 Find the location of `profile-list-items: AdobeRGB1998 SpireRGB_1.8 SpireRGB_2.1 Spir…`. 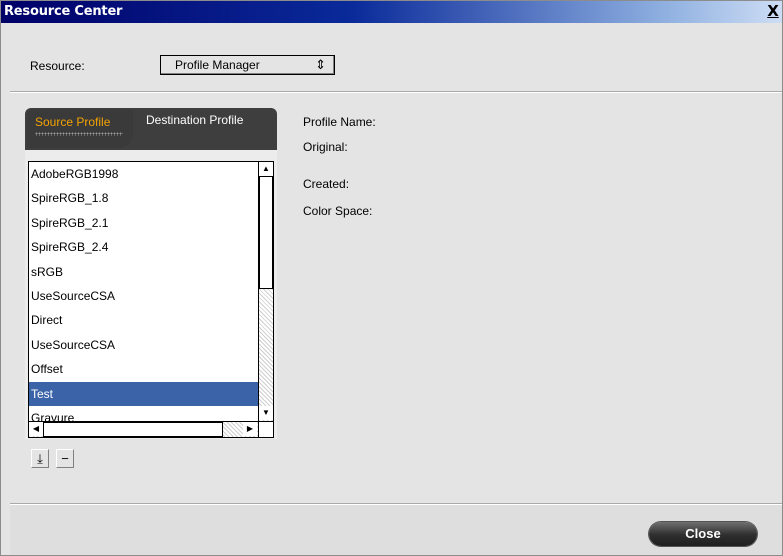

profile-list-items: AdobeRGB1998 SpireRGB_1.8 SpireRGB_2.1 Spir… is located at coordinates (143, 292).